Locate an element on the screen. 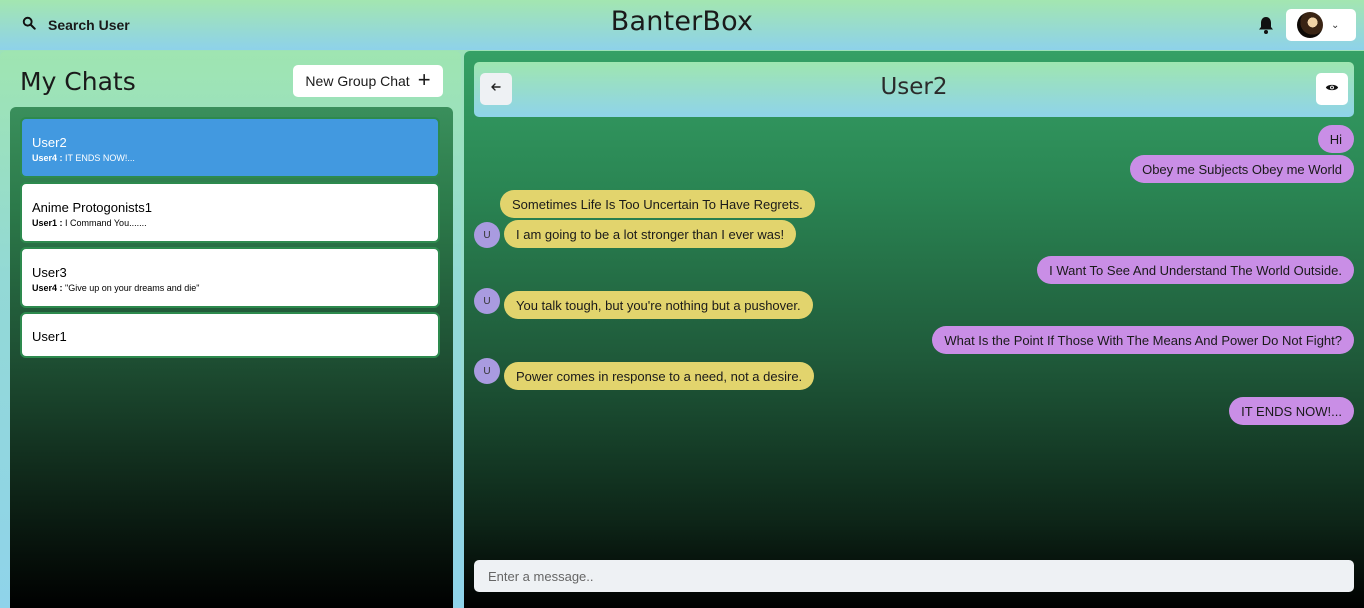 This screenshot has width=1364, height=608. my-chats-title: My Chats is located at coordinates (78, 81).